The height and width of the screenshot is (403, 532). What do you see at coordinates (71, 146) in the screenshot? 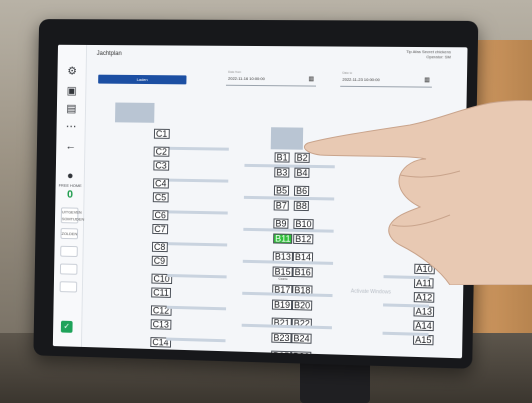
I see `back-arrow-icon: ←` at bounding box center [71, 146].